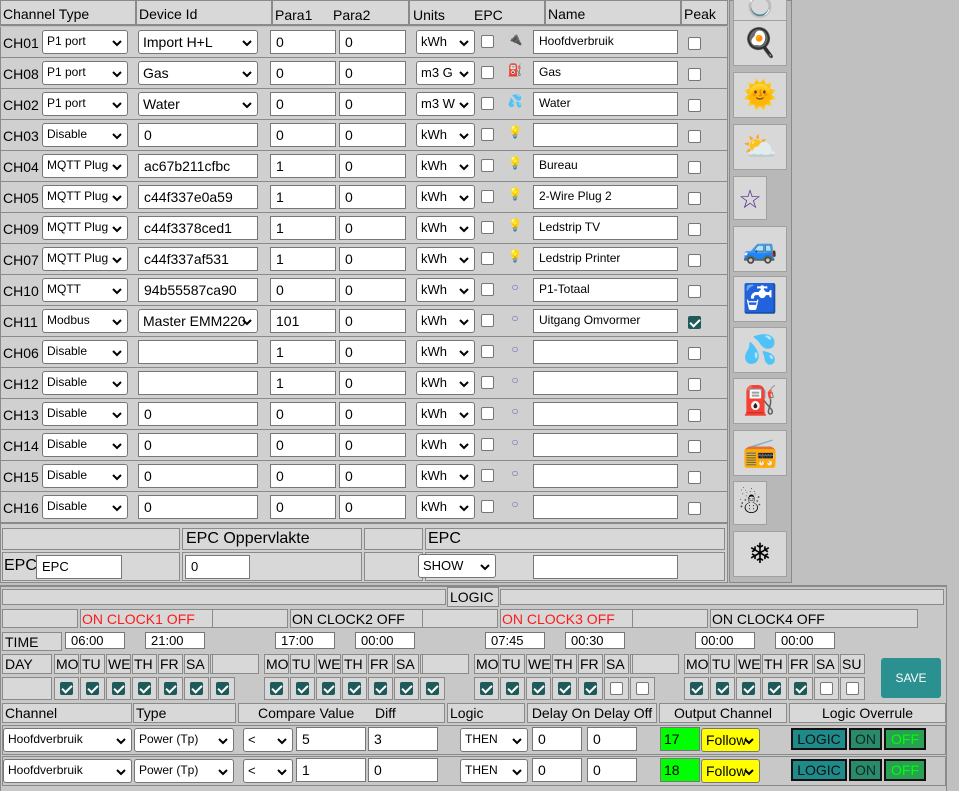 The height and width of the screenshot is (791, 959). I want to click on clock-off-time: 00:00, so click(385, 640).